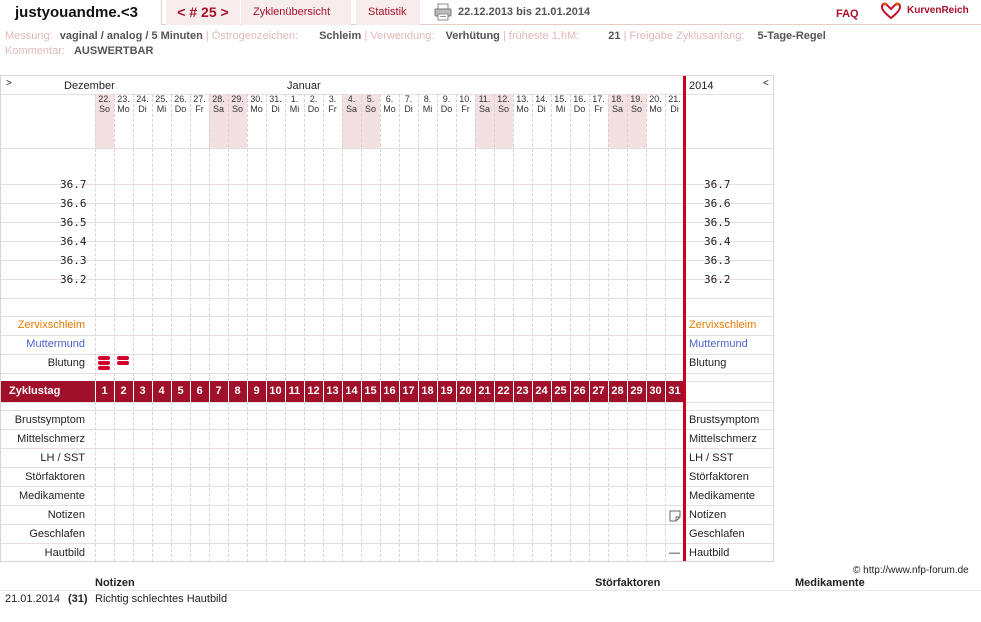 This screenshot has height=622, width=981. What do you see at coordinates (50, 420) in the screenshot?
I see `row-label-left: Brustsymptom` at bounding box center [50, 420].